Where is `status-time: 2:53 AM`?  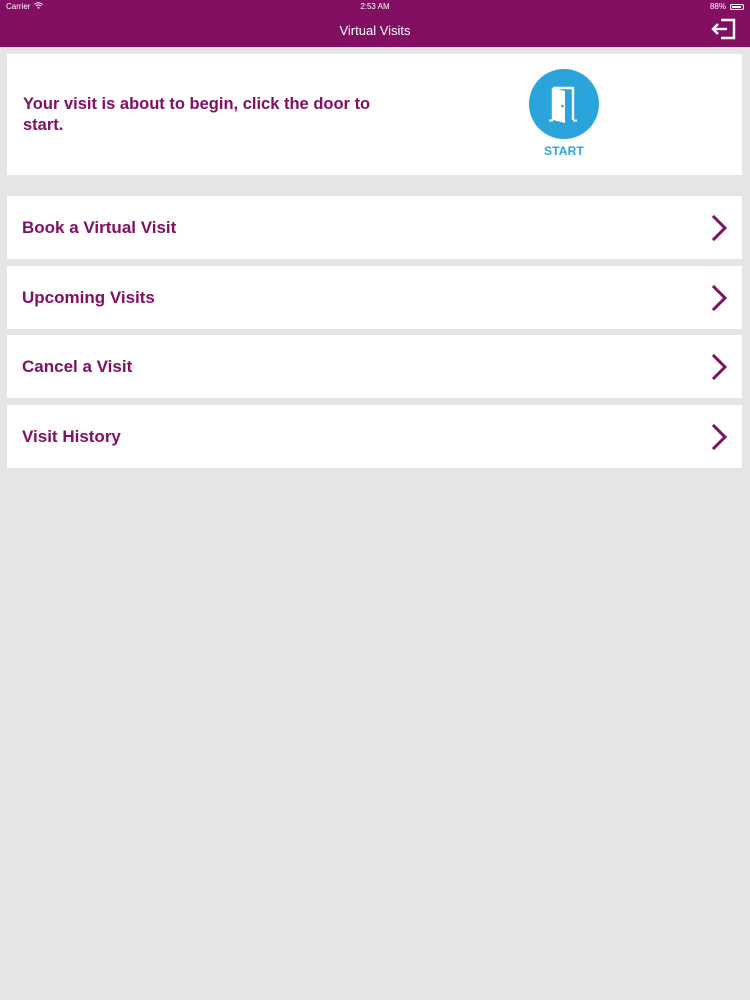 status-time: 2:53 AM is located at coordinates (375, 6).